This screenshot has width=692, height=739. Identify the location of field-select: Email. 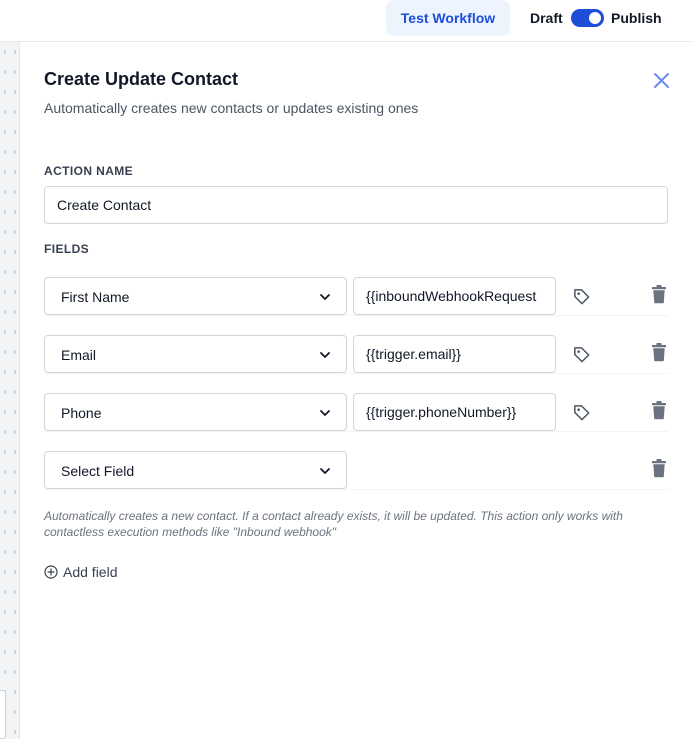
(195, 354).